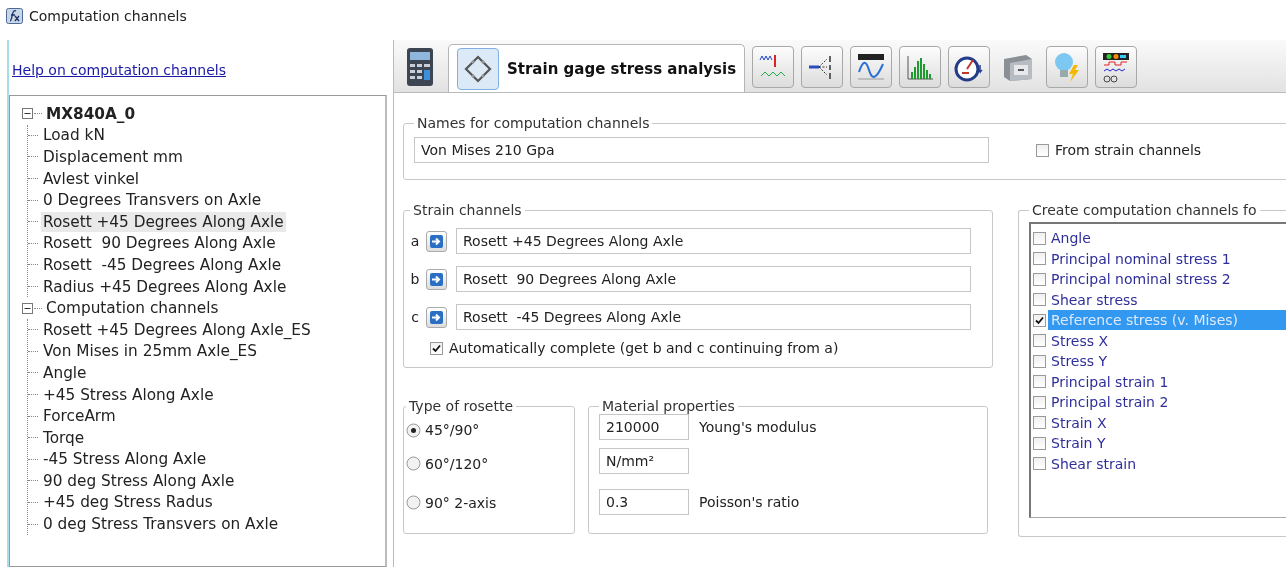  Describe the element at coordinates (415, 279) in the screenshot. I see `channel-letter: b` at that location.